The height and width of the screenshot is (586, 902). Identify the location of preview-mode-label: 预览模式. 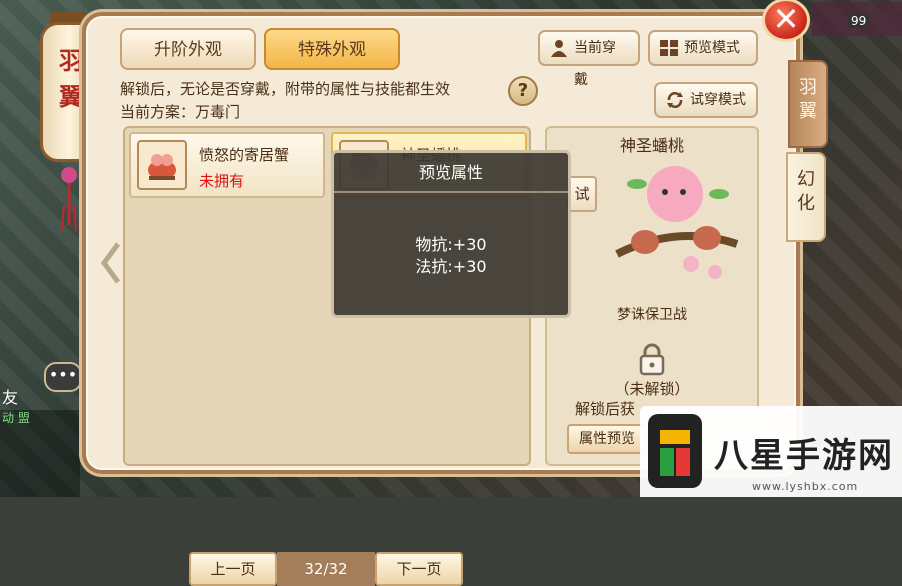
(712, 48).